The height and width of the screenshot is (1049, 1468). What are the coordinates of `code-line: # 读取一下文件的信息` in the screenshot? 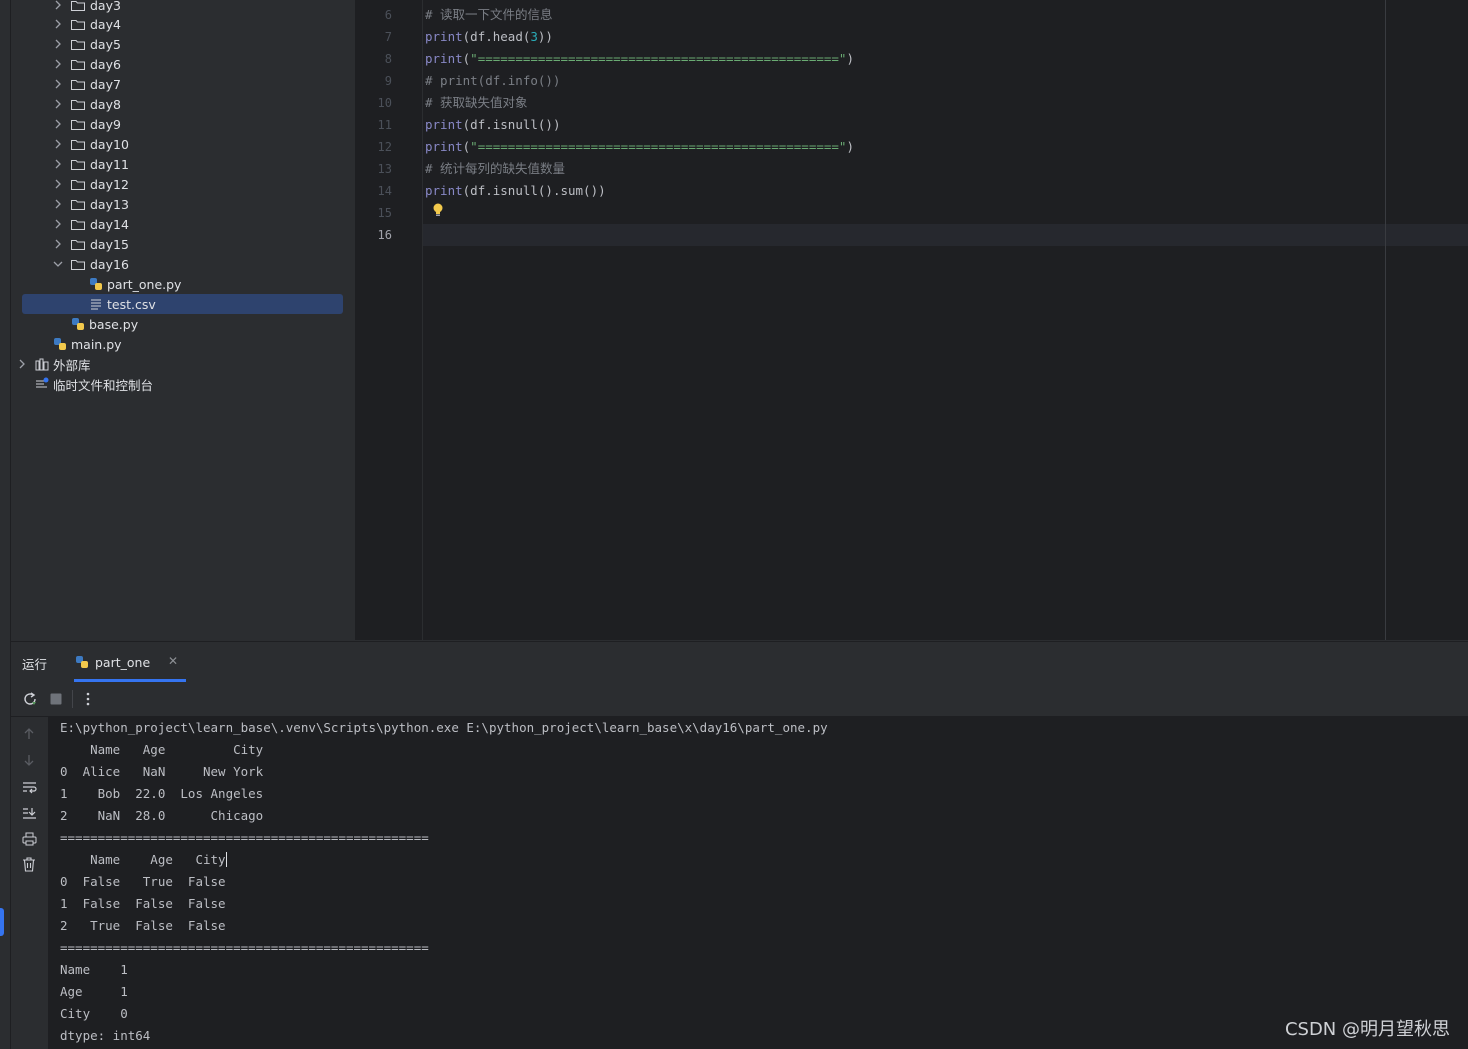 It's located at (489, 15).